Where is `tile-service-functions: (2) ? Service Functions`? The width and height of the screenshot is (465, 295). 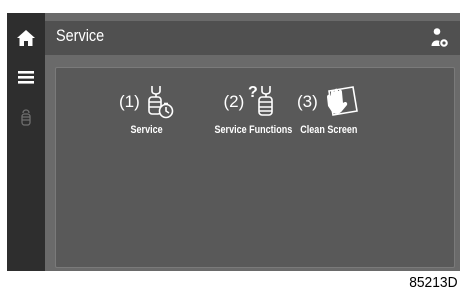 tile-service-functions: (2) ? Service Functions is located at coordinates (253, 109).